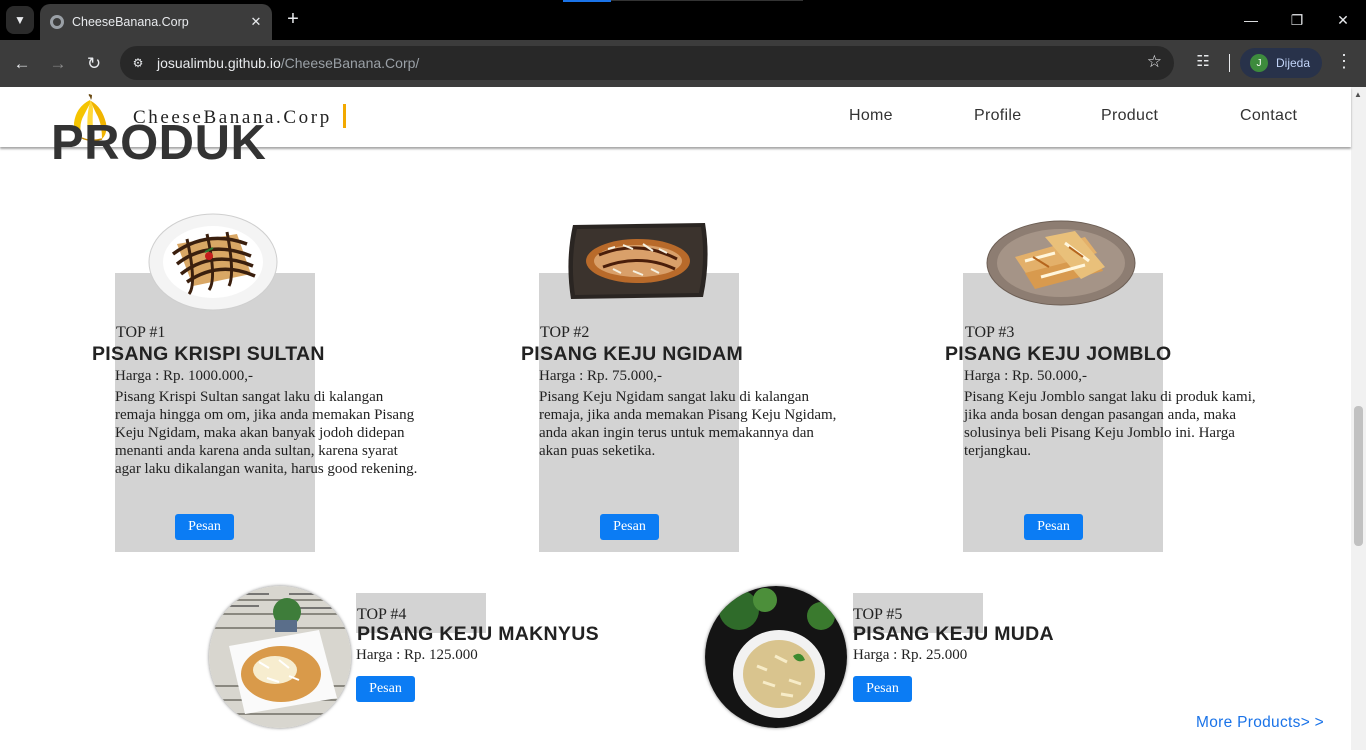  What do you see at coordinates (288, 63) in the screenshot?
I see `url-text: josualimbu.github.io/CheeseBanana.Corp/` at bounding box center [288, 63].